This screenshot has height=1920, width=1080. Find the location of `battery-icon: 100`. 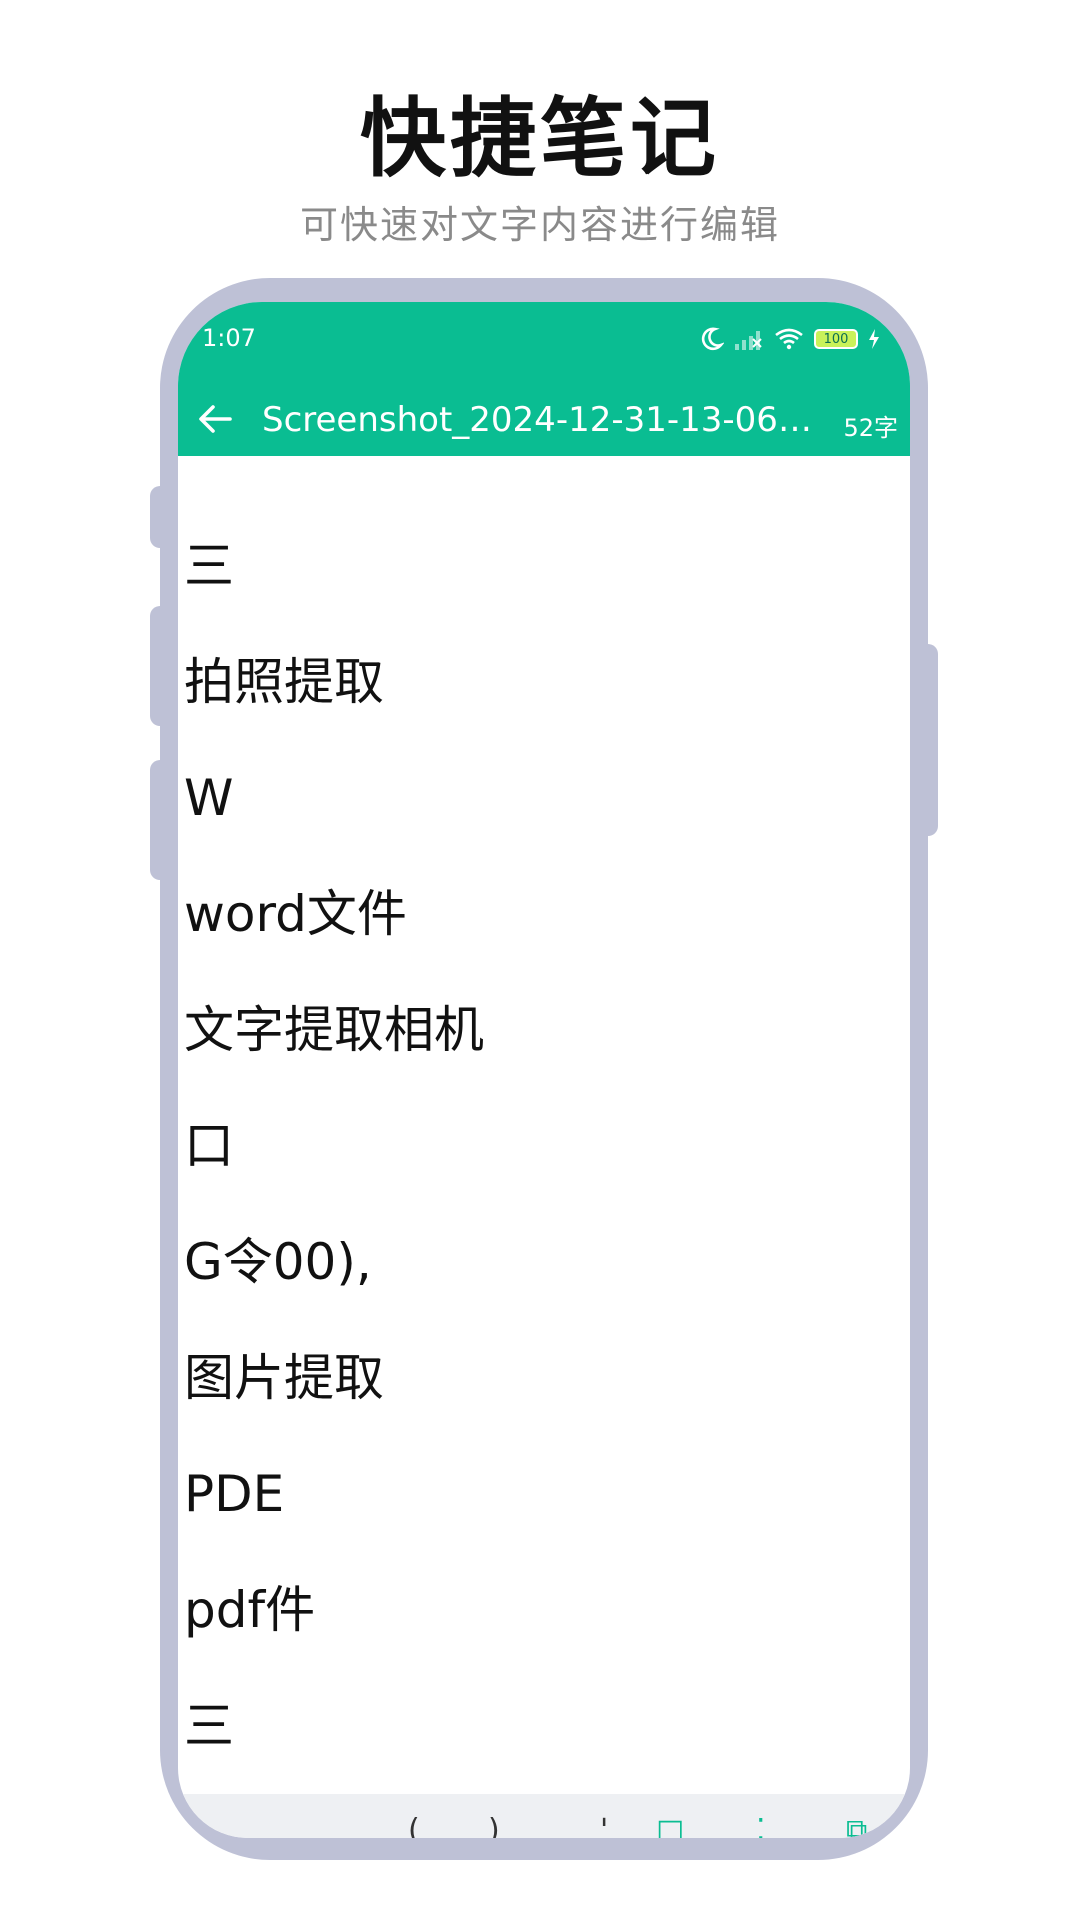

battery-icon: 100 is located at coordinates (836, 339).